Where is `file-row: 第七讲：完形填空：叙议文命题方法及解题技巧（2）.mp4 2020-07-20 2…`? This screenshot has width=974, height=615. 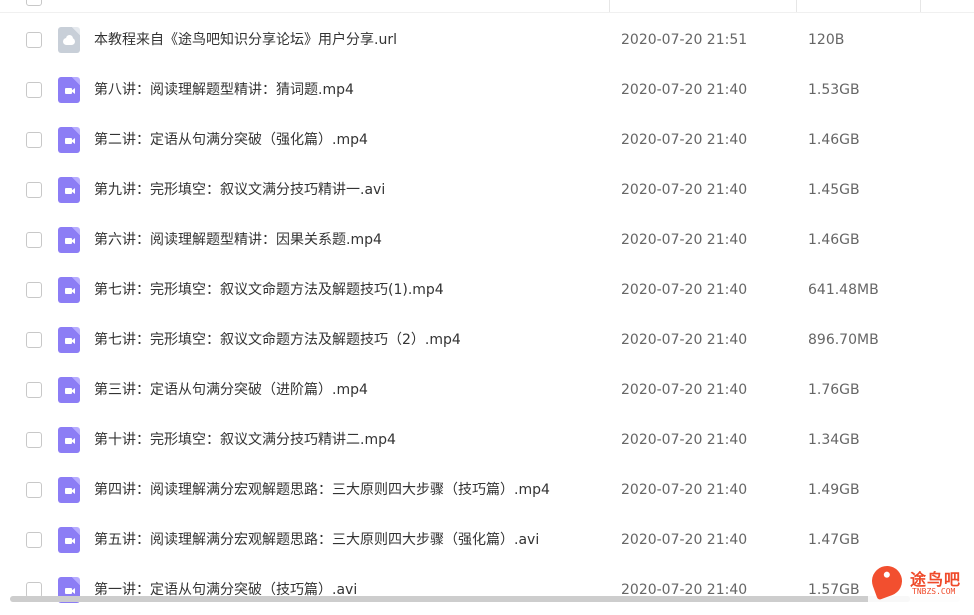
file-row: 第七讲：完形填空：叙议文命题方法及解题技巧（2）.mp4 2020-07-20 2… is located at coordinates (487, 340).